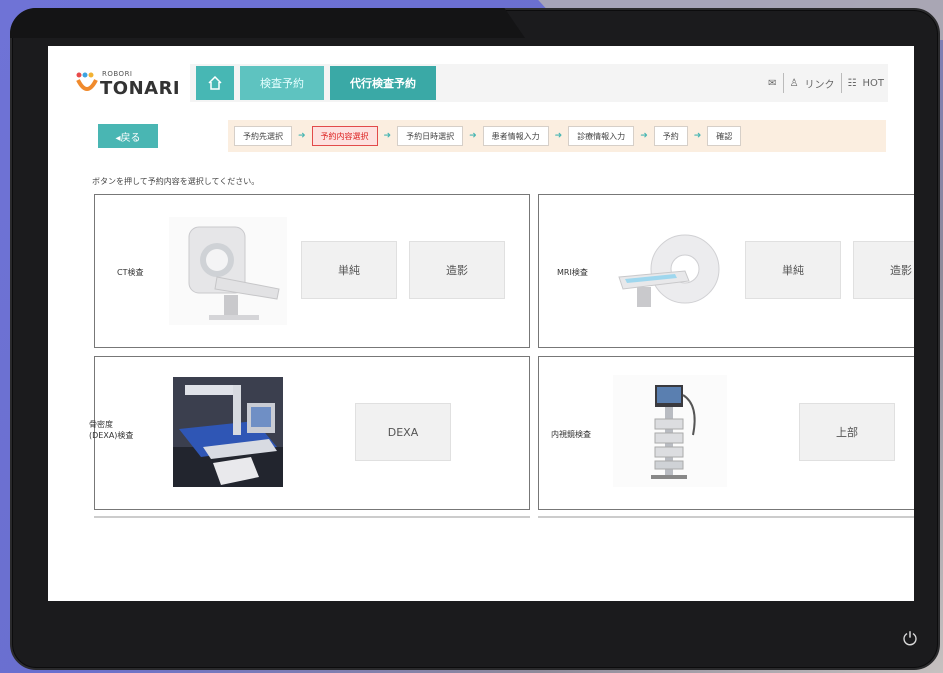 The width and height of the screenshot is (943, 673). Describe the element at coordinates (515, 136) in the screenshot. I see `step-patient-info: 患者情報入力` at that location.